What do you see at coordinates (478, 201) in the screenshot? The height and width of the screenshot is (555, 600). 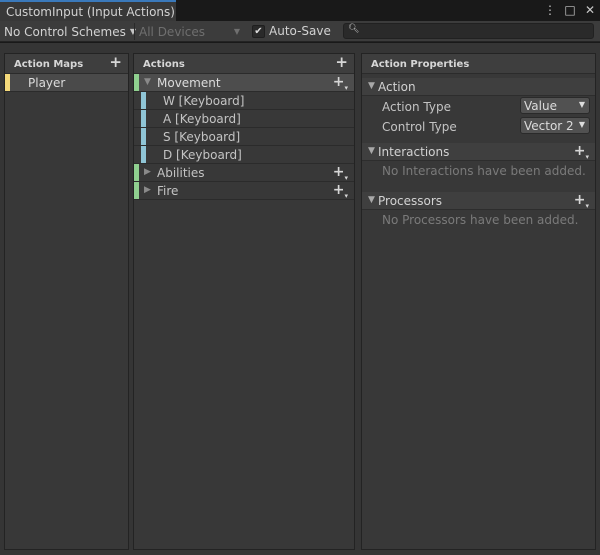 I see `processors-section-header: ▼ Processors +▾` at bounding box center [478, 201].